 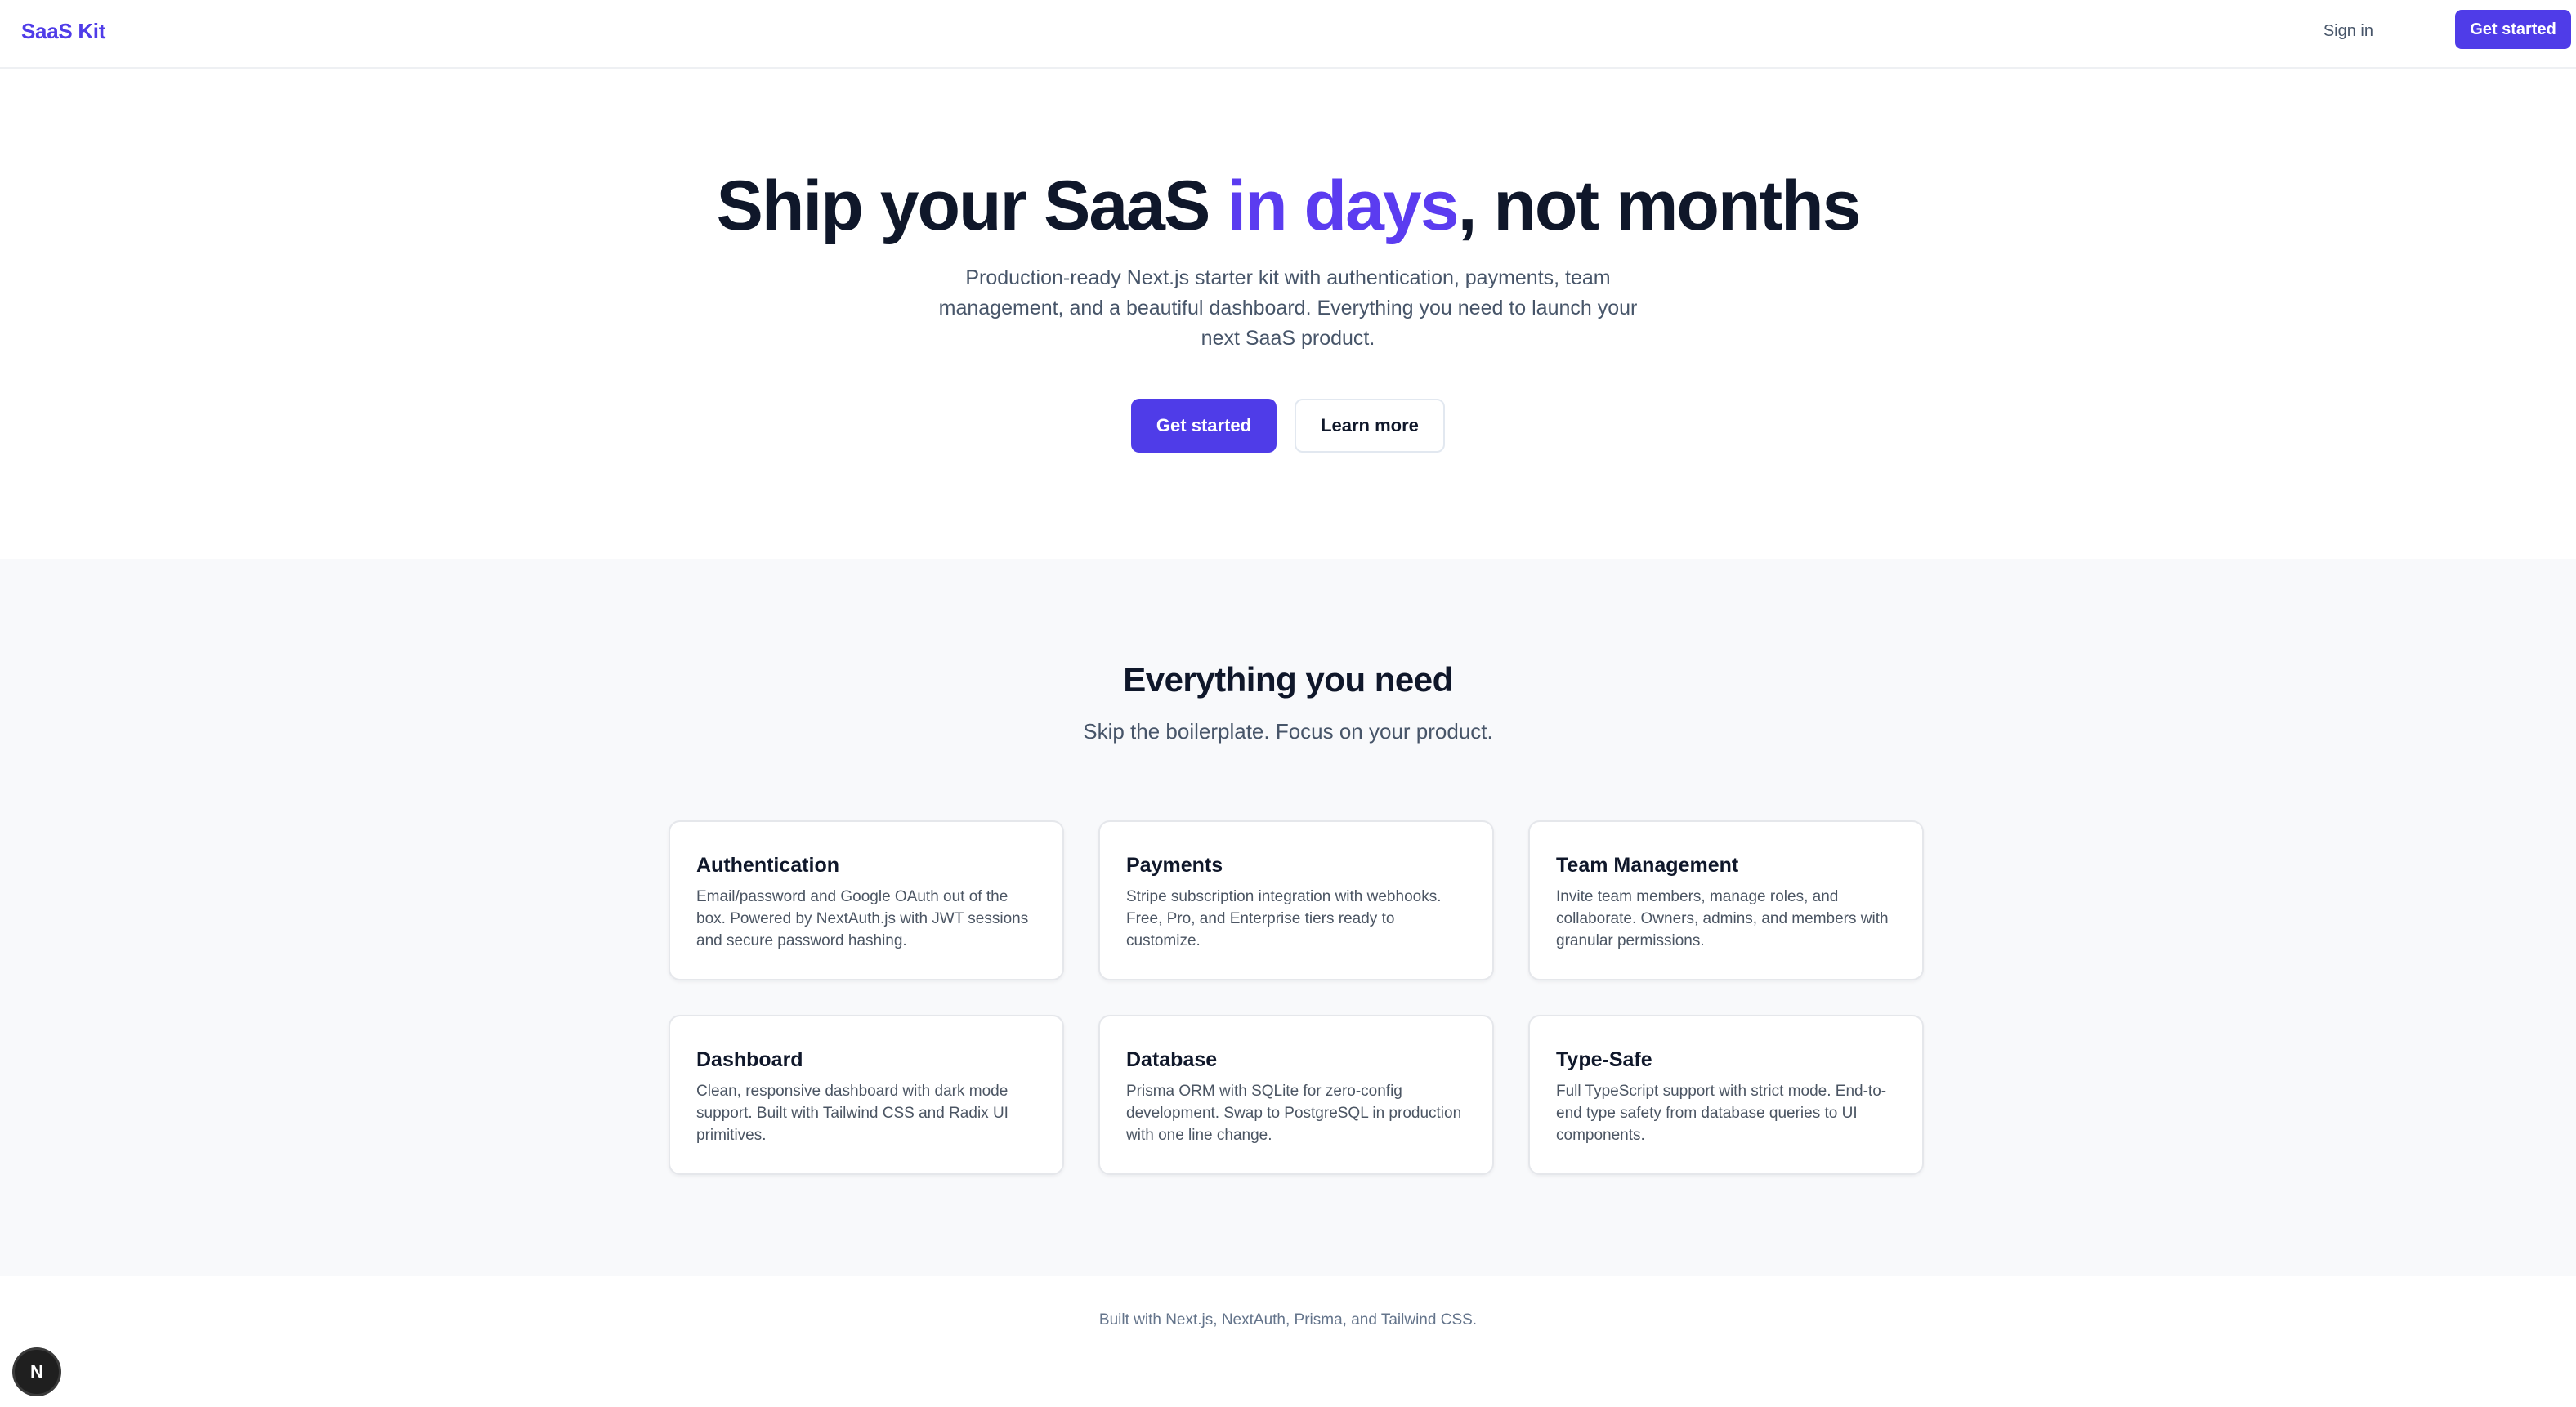 I want to click on feature-card-title: Dashboard, so click(x=749, y=1059).